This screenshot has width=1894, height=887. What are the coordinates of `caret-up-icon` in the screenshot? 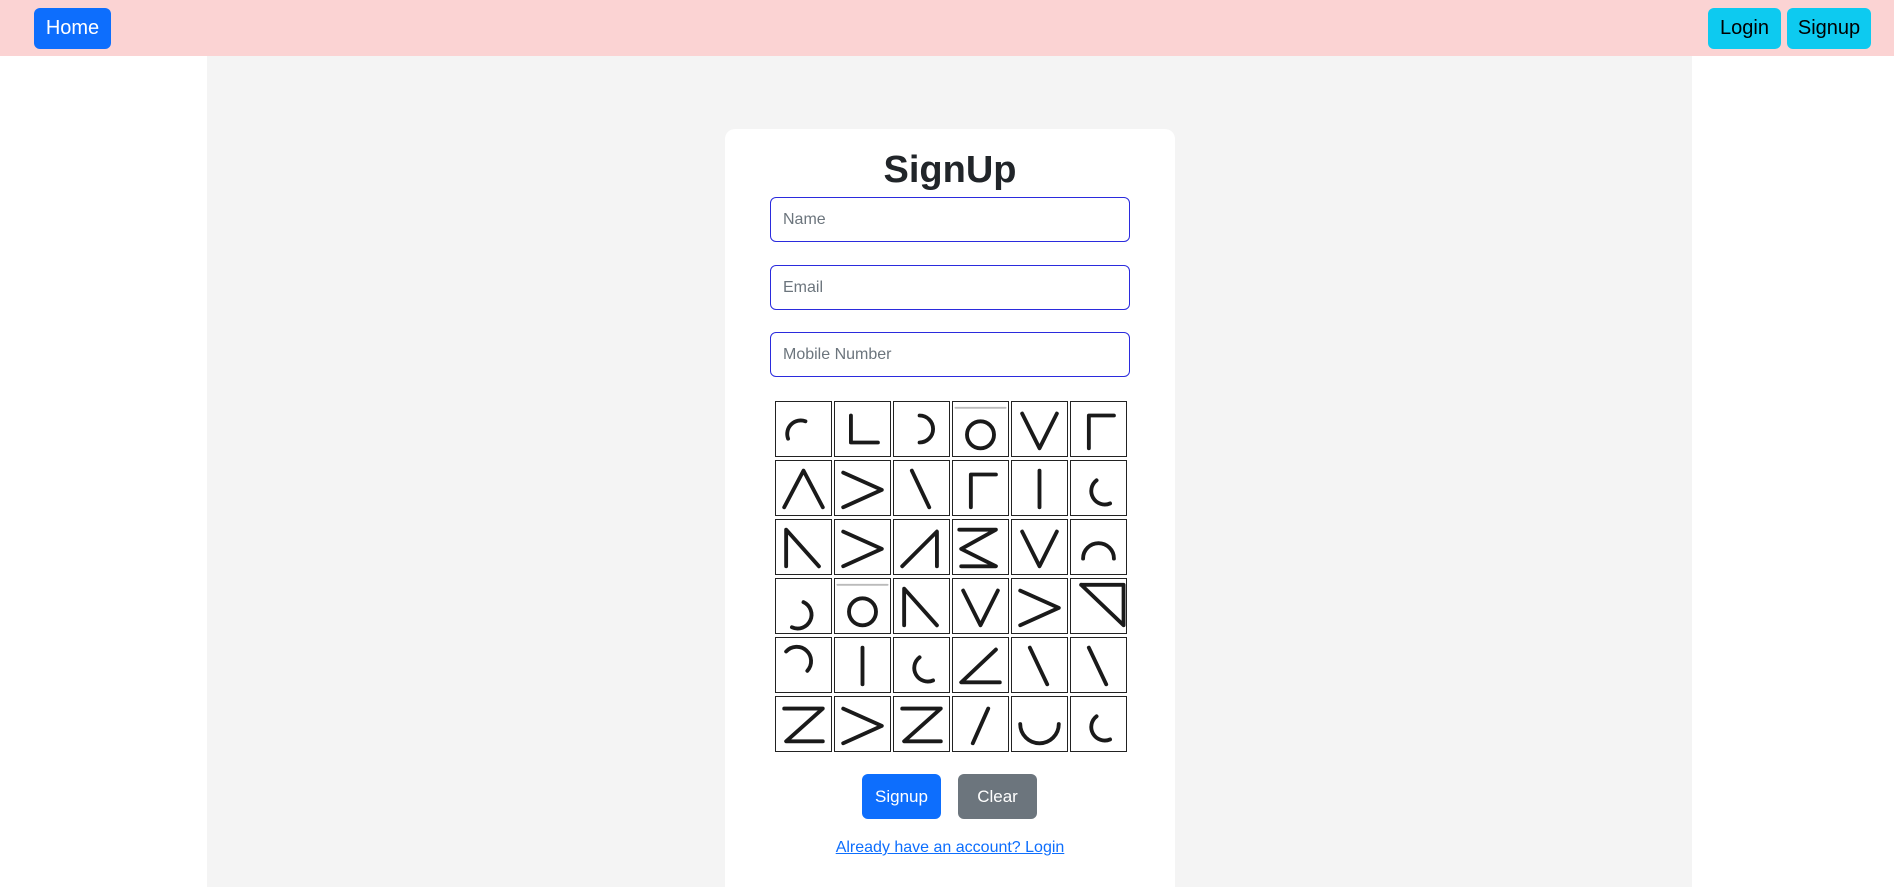 It's located at (803, 489).